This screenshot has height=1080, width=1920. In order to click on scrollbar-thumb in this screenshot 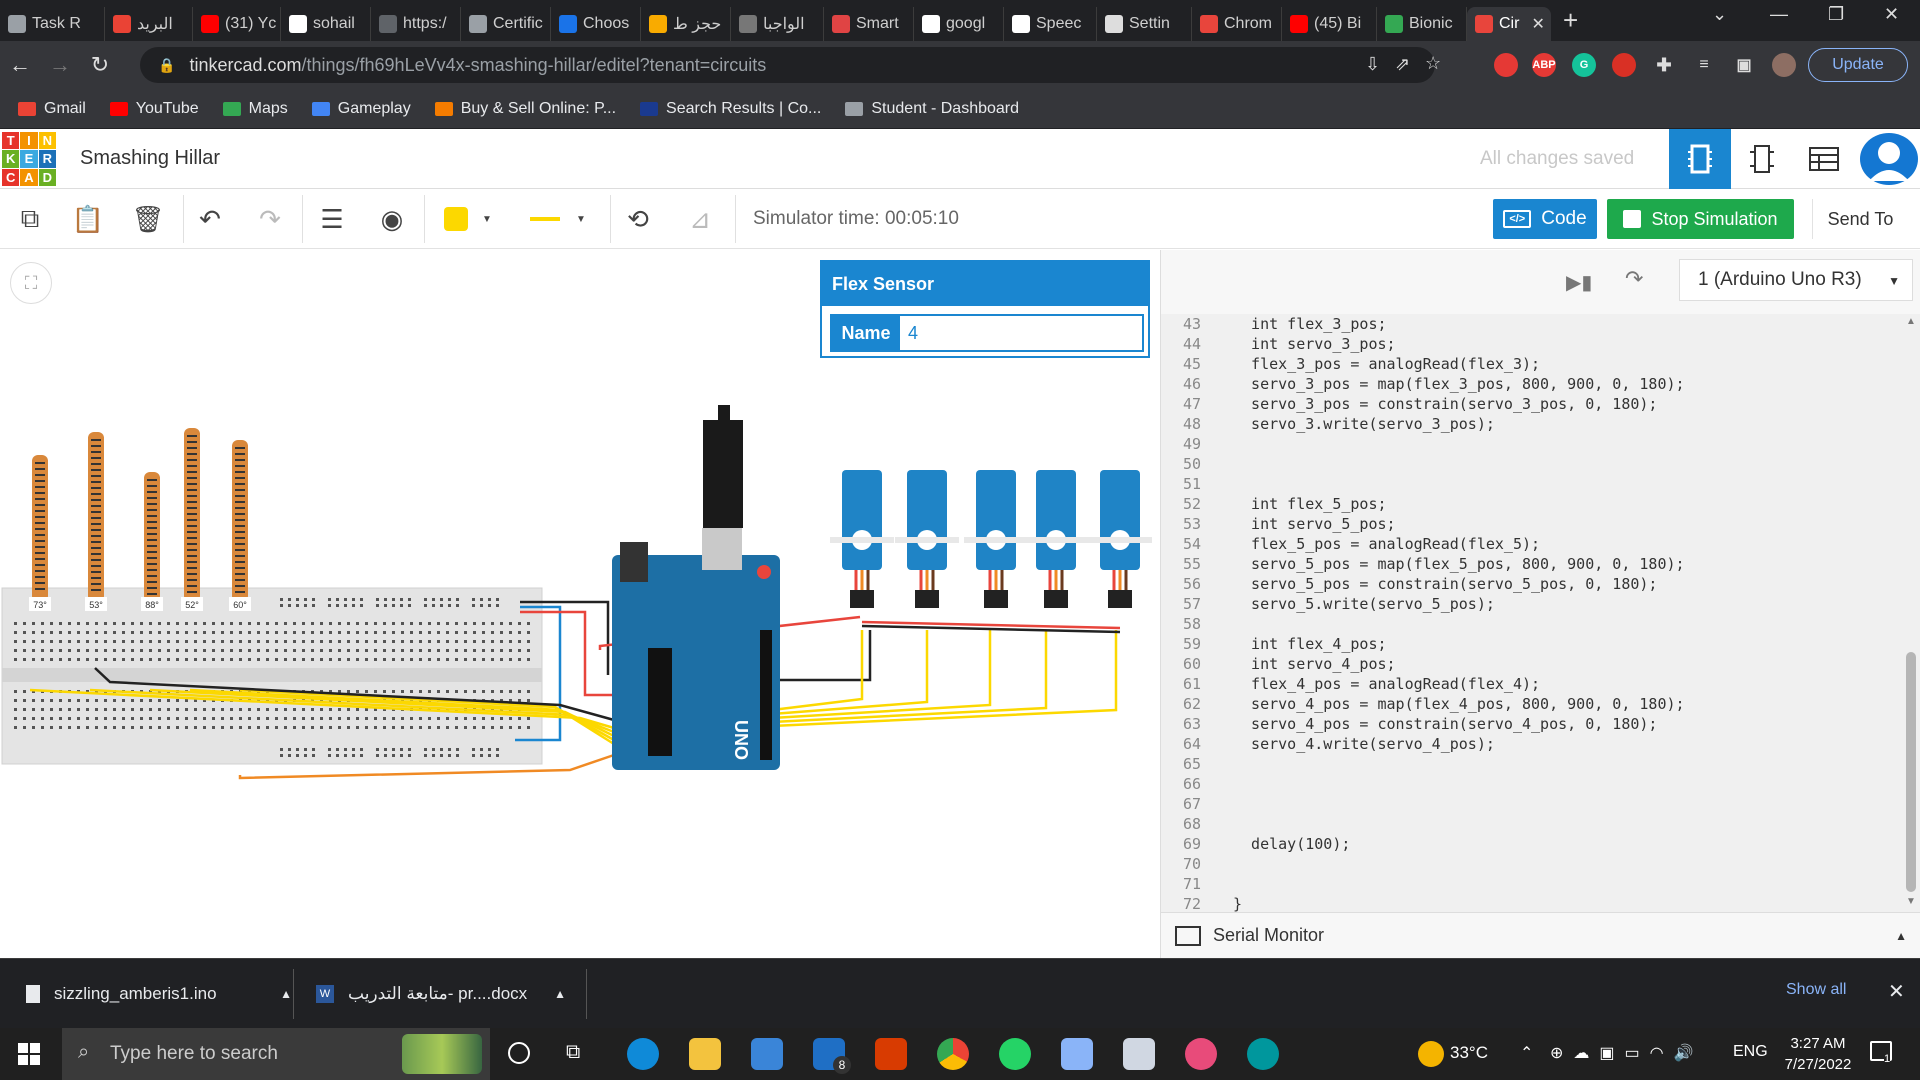, I will do `click(1911, 772)`.